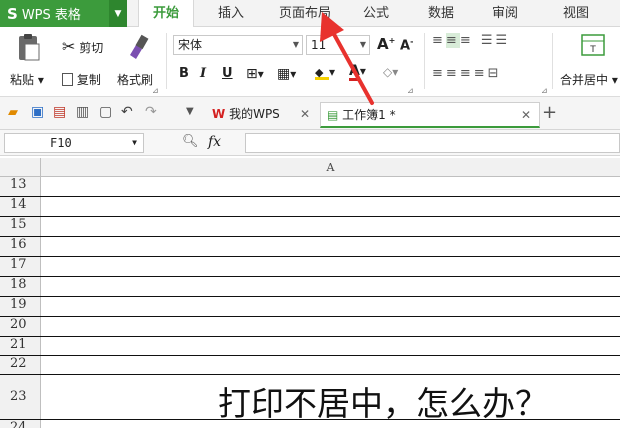  Describe the element at coordinates (439, 73) in the screenshot. I see `align-left-icon: ≡` at that location.